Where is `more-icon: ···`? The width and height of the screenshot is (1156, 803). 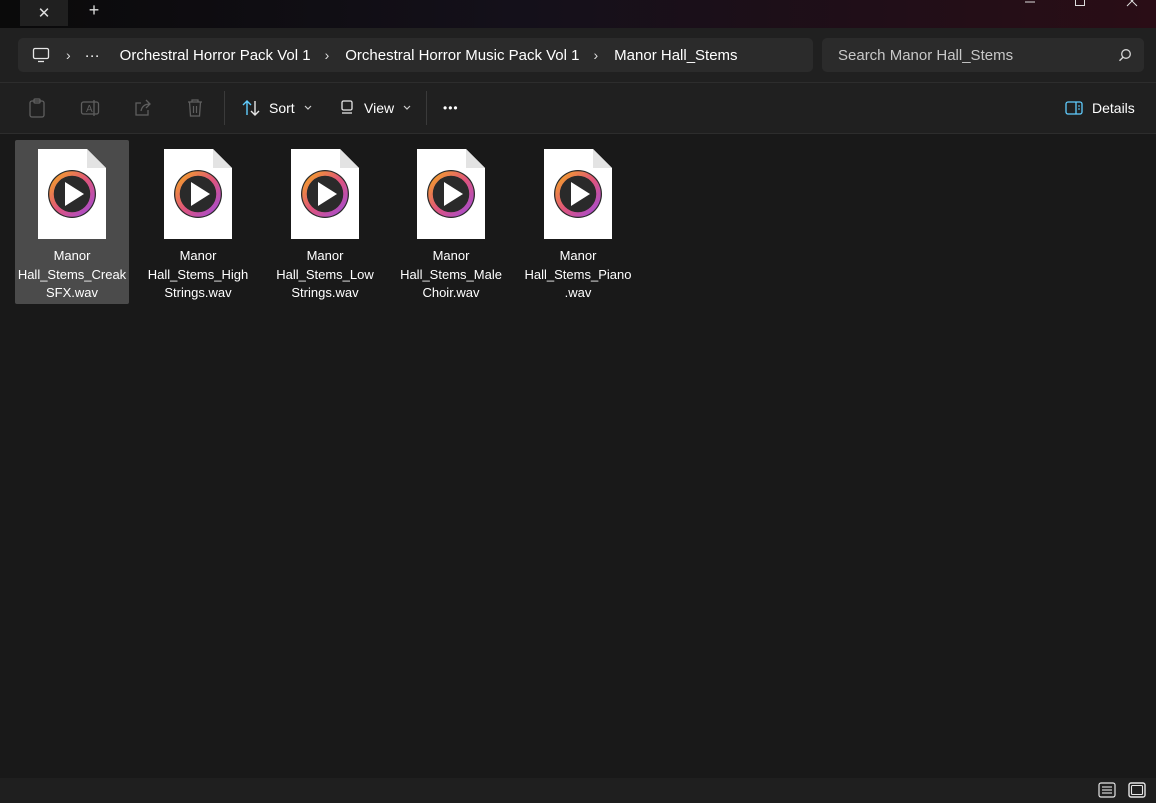 more-icon: ··· is located at coordinates (92, 55).